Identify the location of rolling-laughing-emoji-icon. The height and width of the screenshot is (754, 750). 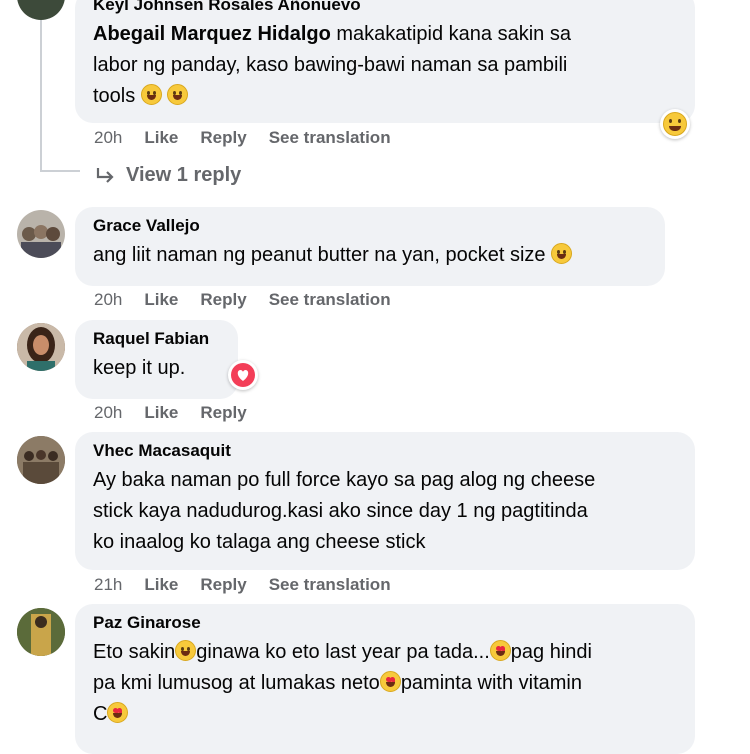
(151, 94).